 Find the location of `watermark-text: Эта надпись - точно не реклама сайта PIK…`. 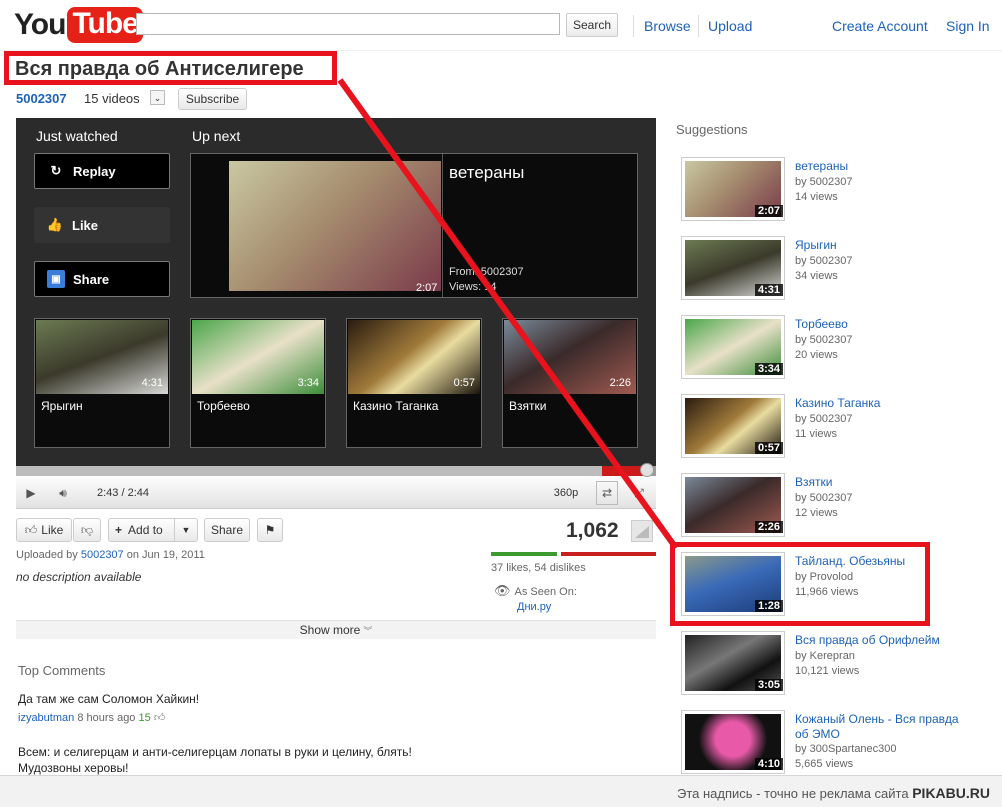

watermark-text: Эта надпись - точно не реклама сайта PIK… is located at coordinates (833, 793).